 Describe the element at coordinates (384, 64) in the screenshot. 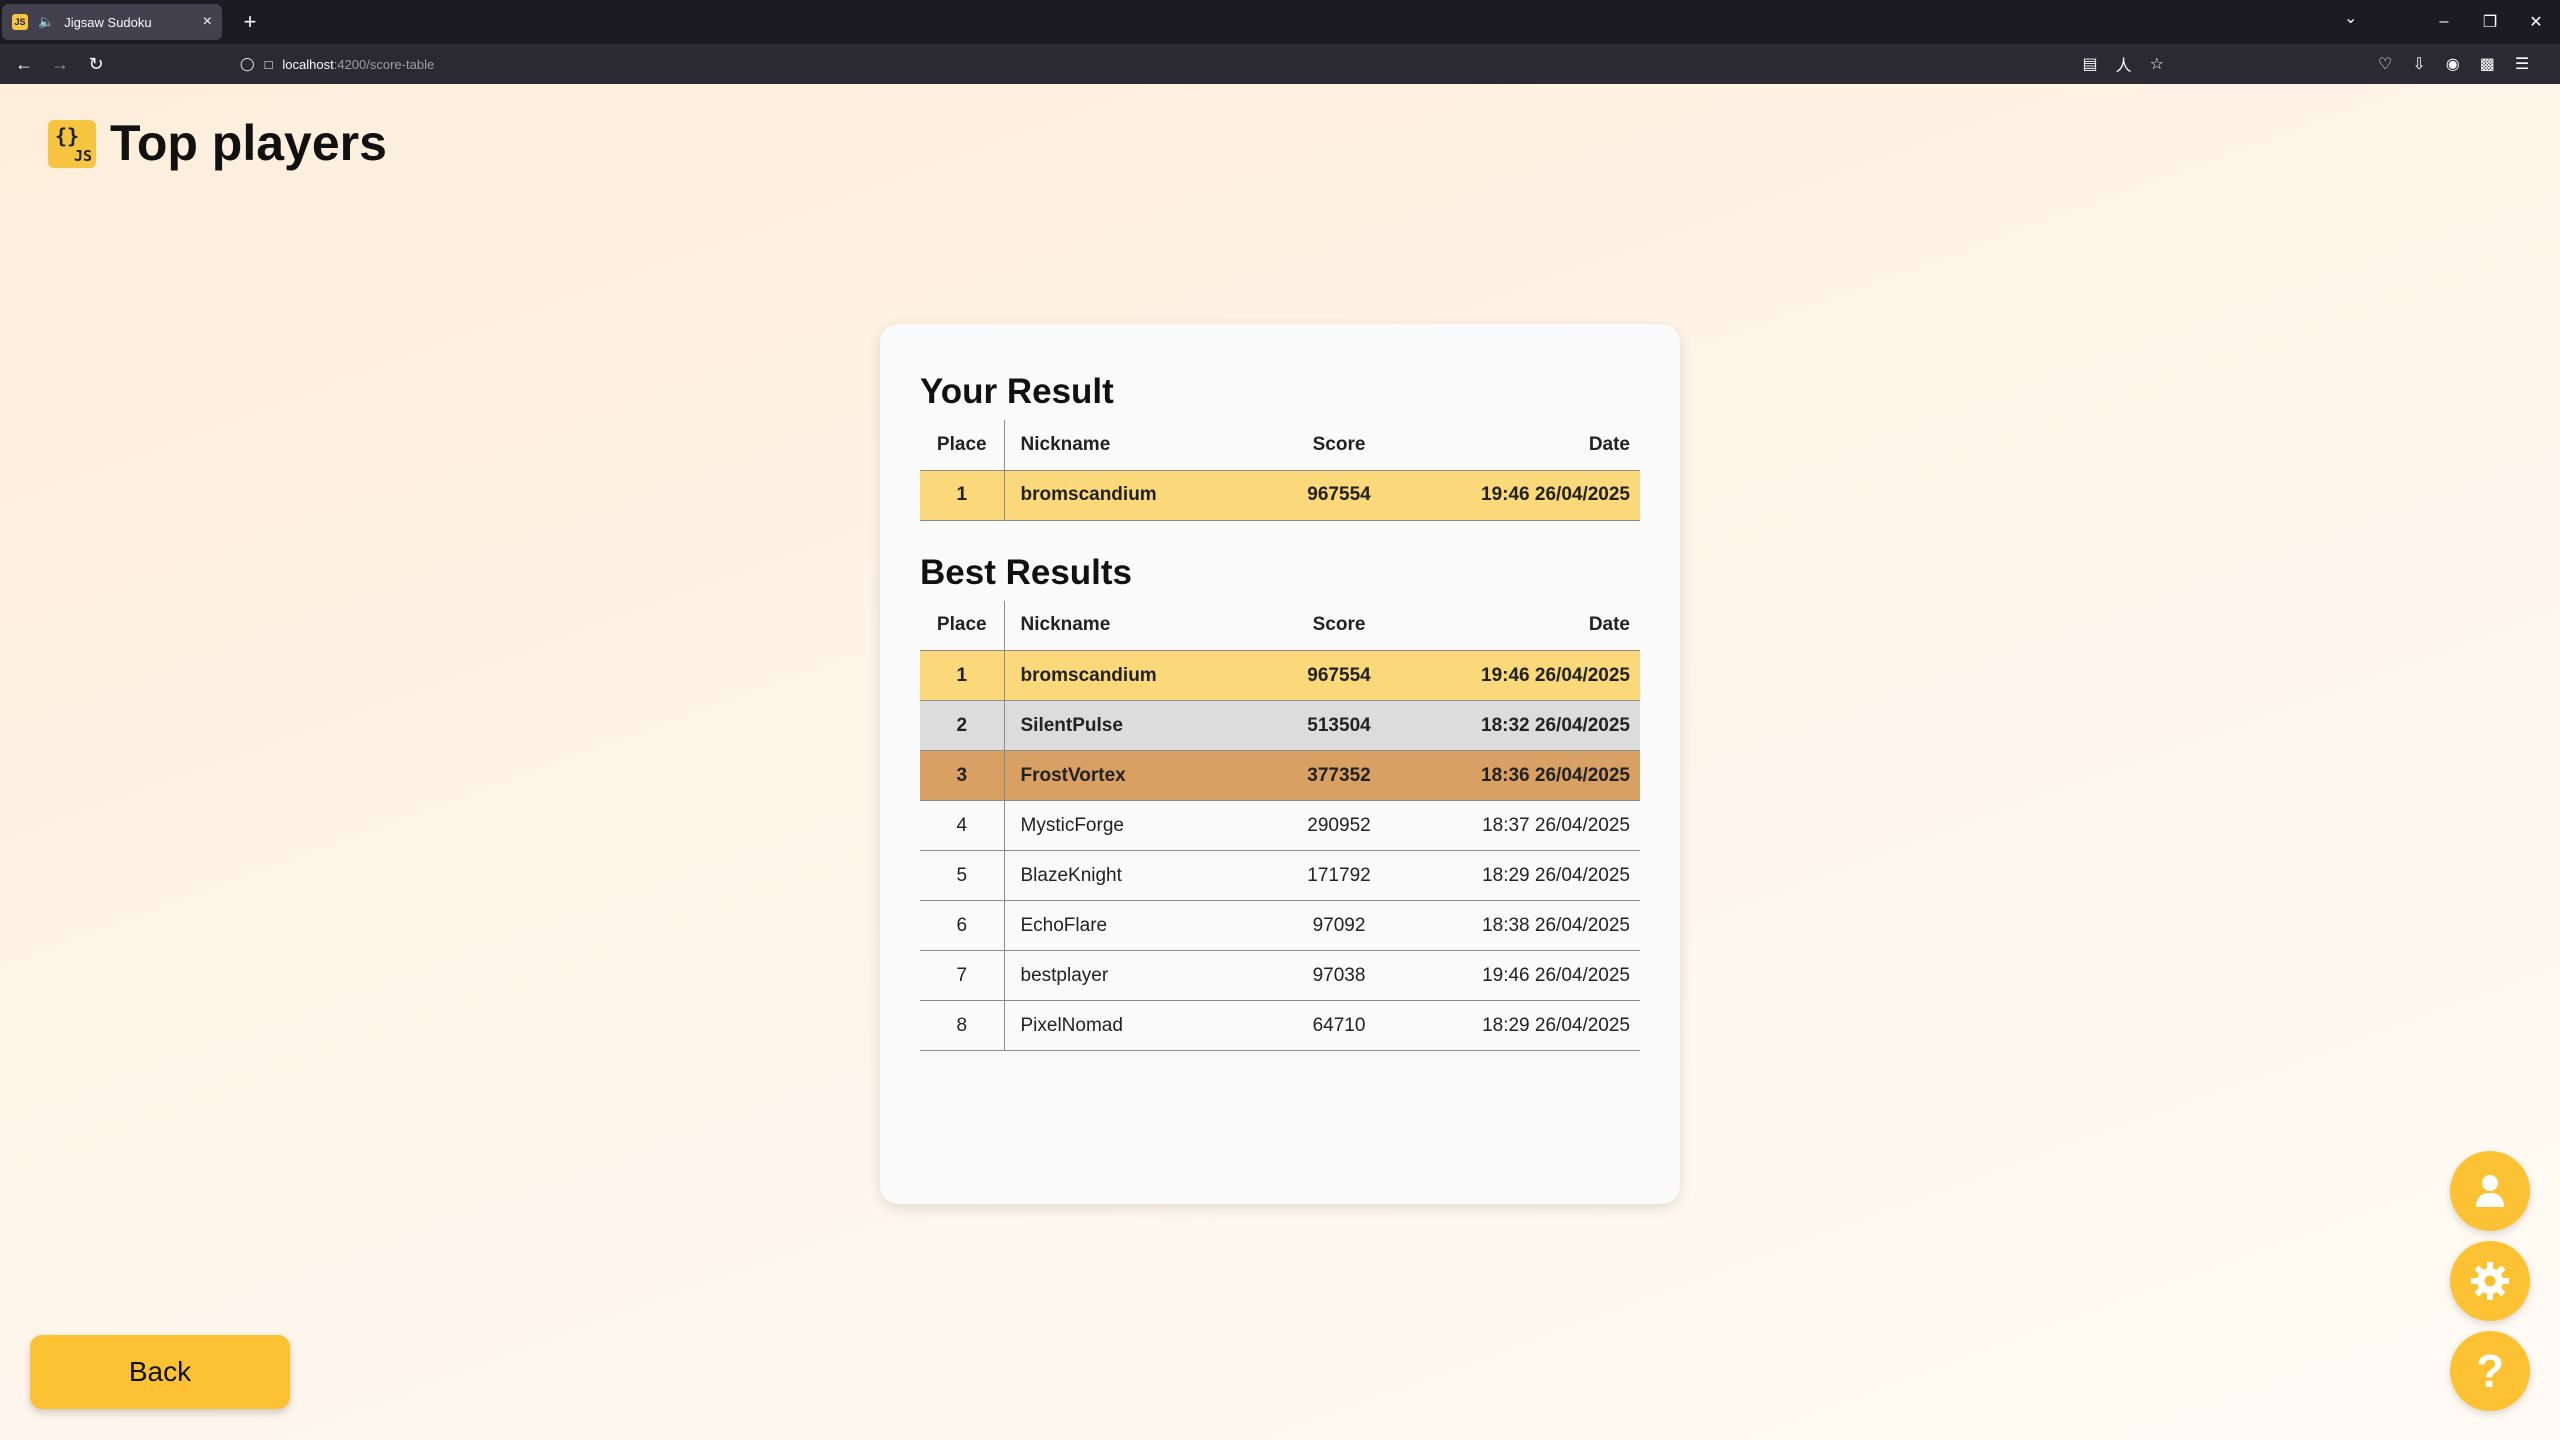

I see `url-path: :4200/score-table` at that location.